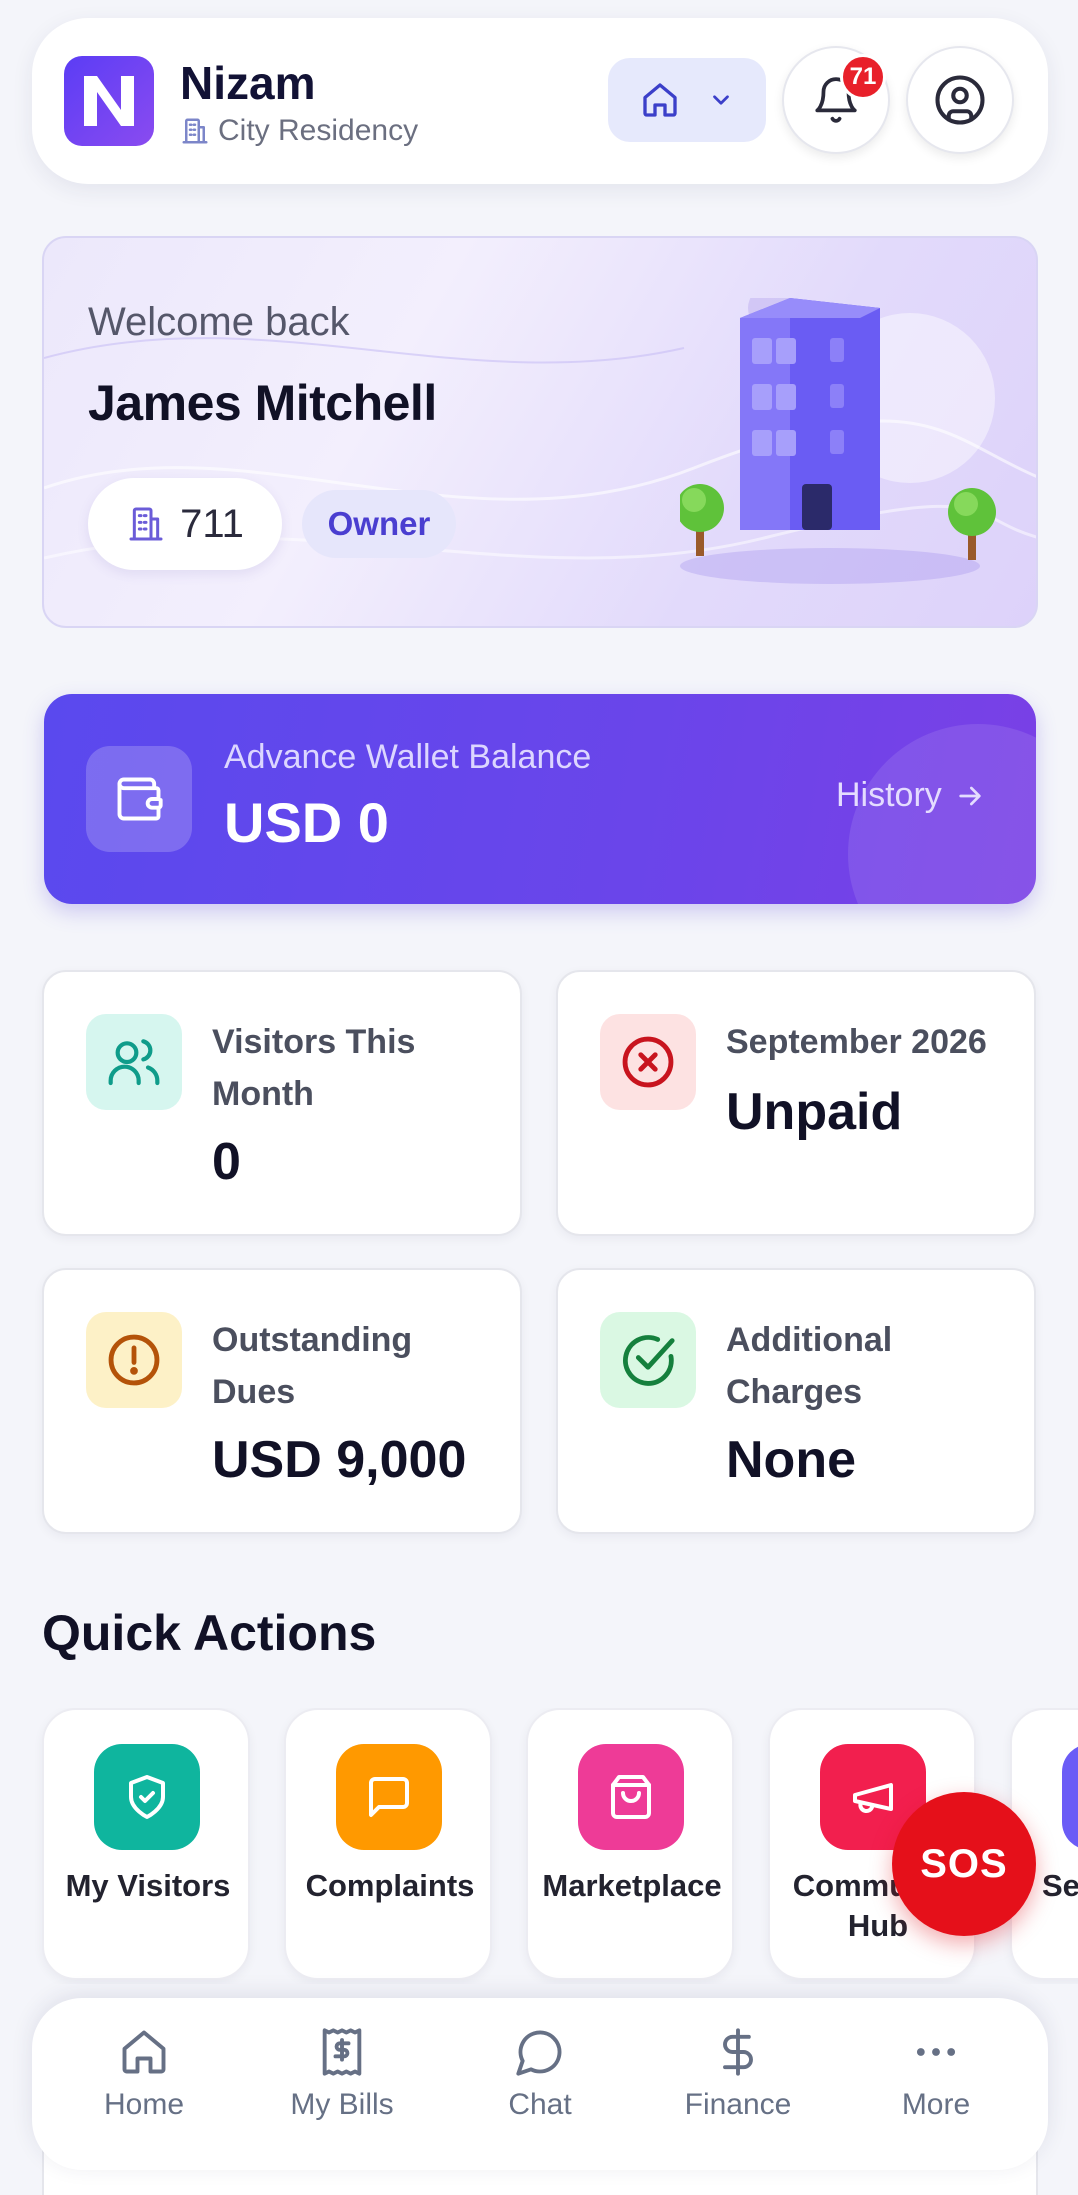 The width and height of the screenshot is (1078, 2195). I want to click on nav-more: More, so click(936, 2086).